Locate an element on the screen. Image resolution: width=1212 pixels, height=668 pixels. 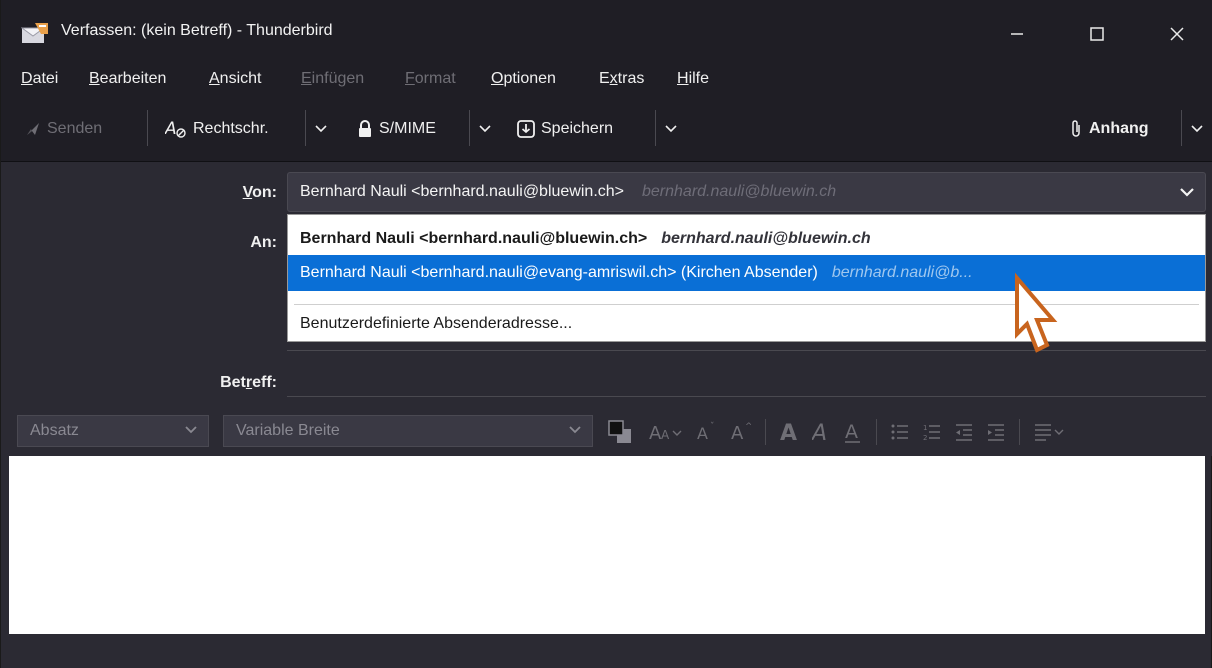
maximize-button is located at coordinates (1097, 34).